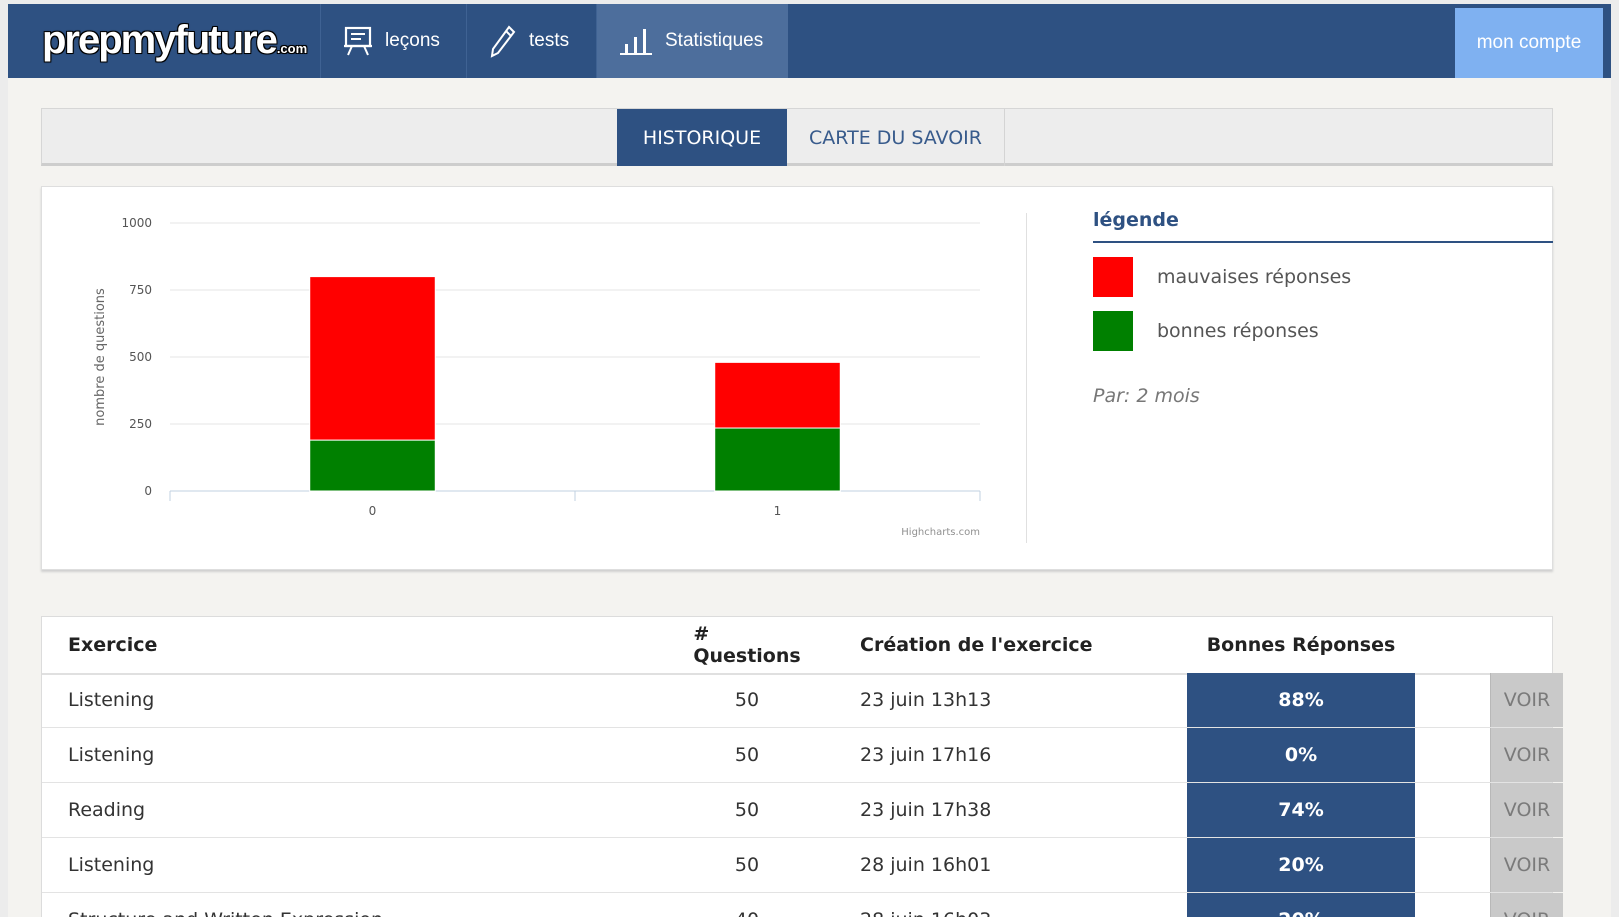  I want to click on period-label: Par: 2 mois, so click(1146, 396).